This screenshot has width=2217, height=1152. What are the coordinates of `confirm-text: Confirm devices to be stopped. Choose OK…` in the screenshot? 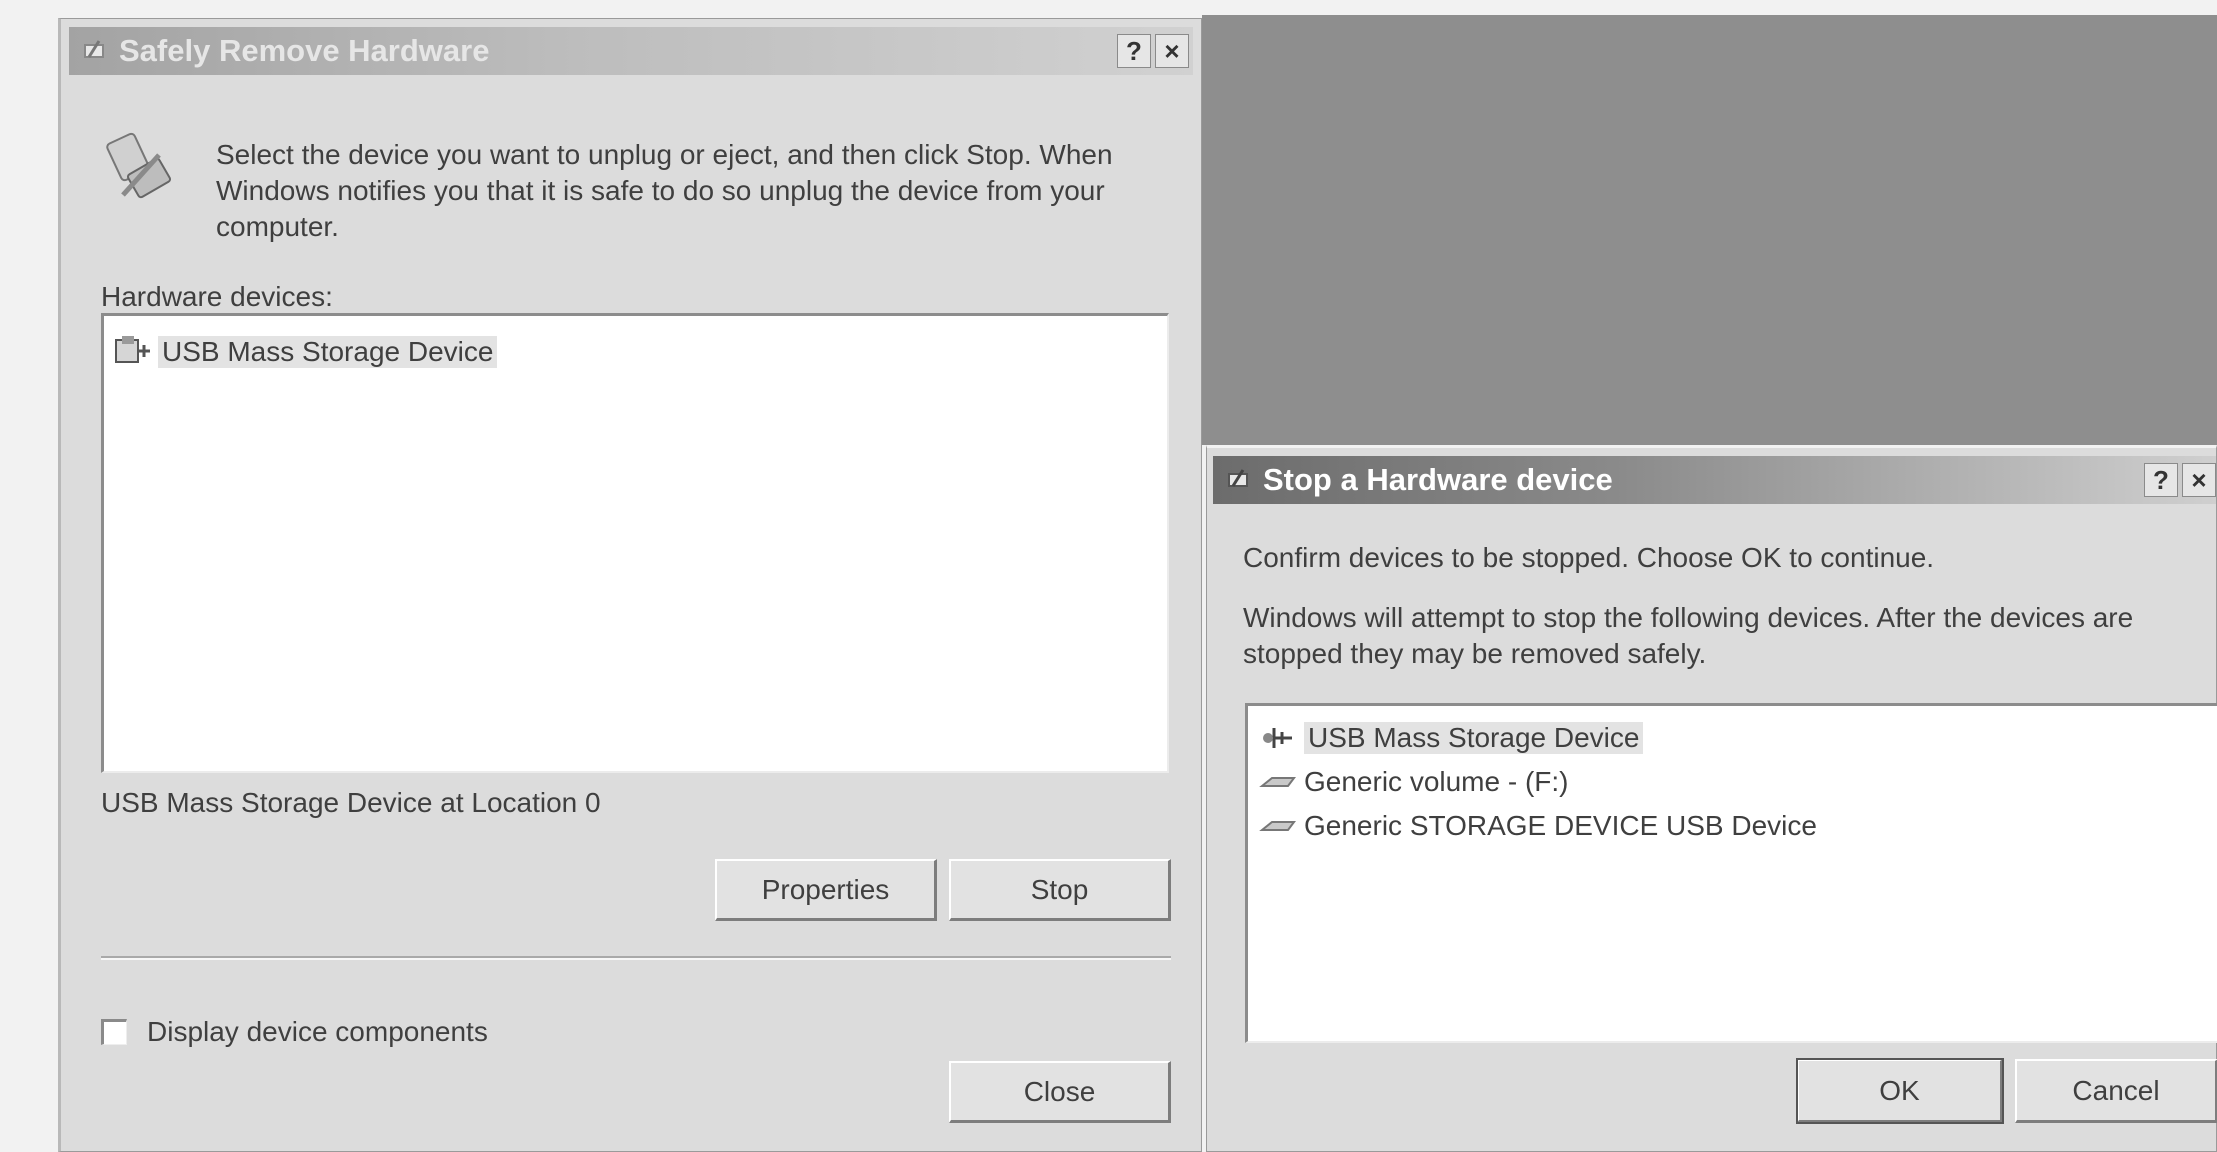 It's located at (1589, 557).